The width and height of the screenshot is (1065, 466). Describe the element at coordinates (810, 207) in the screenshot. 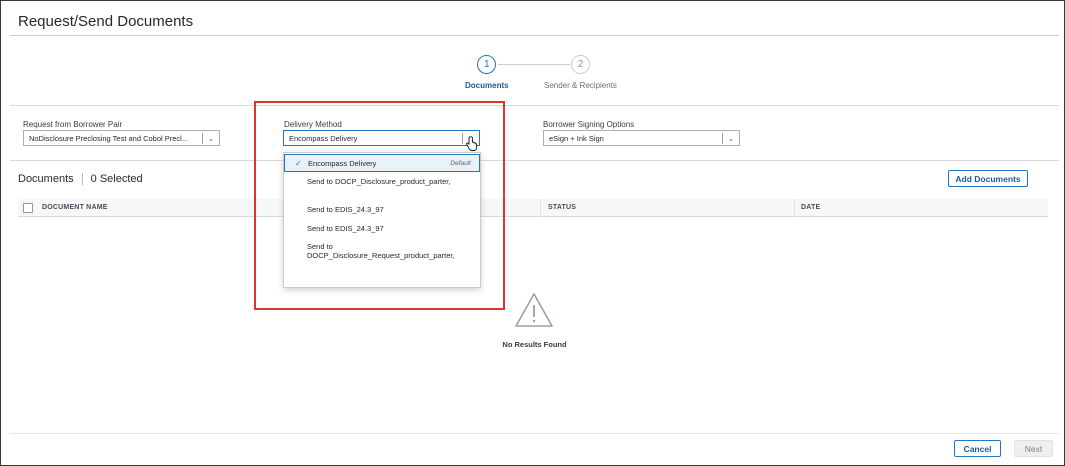

I see `column-date: DATE` at that location.